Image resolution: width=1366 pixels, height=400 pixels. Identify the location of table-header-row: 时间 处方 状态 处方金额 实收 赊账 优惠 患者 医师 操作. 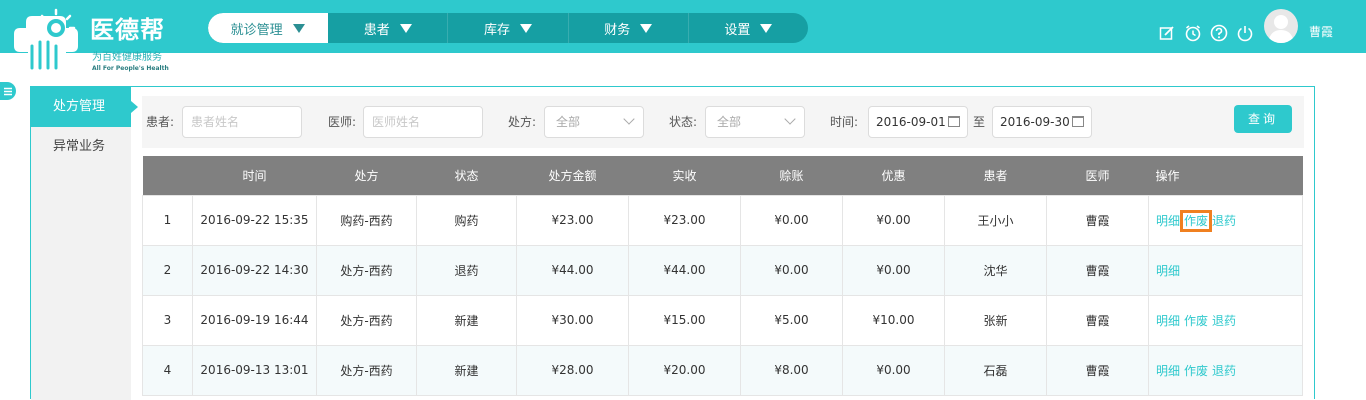
(722, 175).